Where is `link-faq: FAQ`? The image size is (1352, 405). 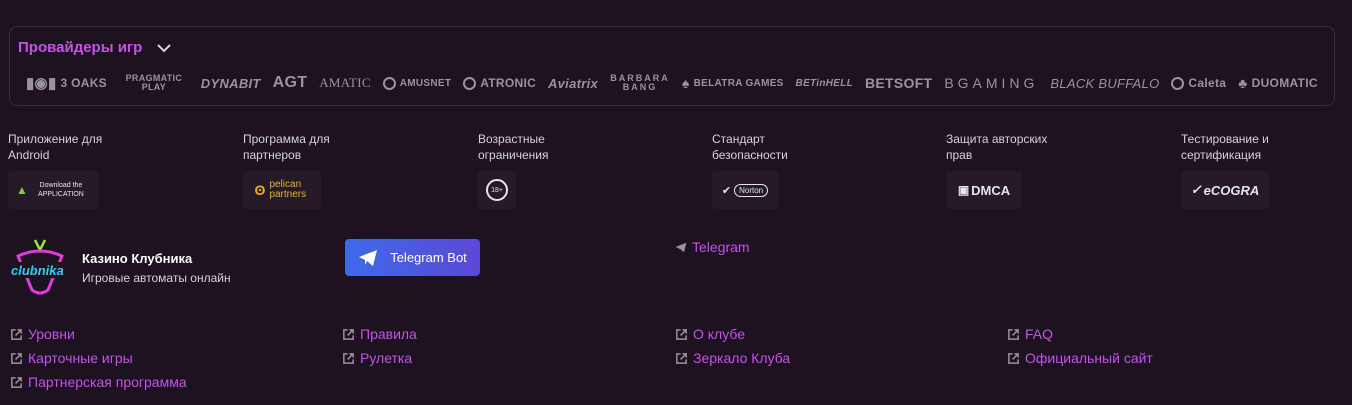 link-faq: FAQ is located at coordinates (1030, 334).